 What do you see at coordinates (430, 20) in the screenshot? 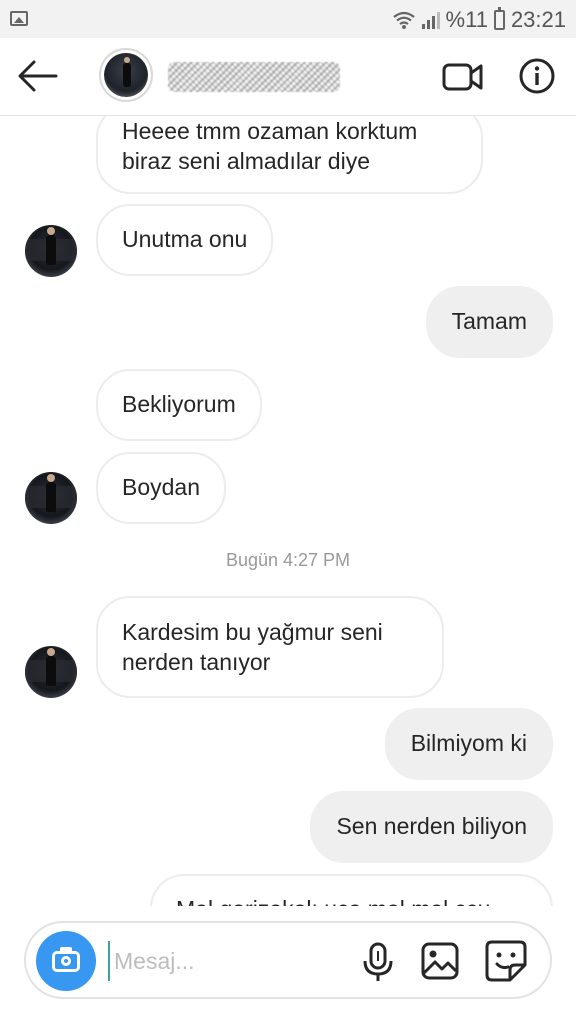
I see `signal-icon` at bounding box center [430, 20].